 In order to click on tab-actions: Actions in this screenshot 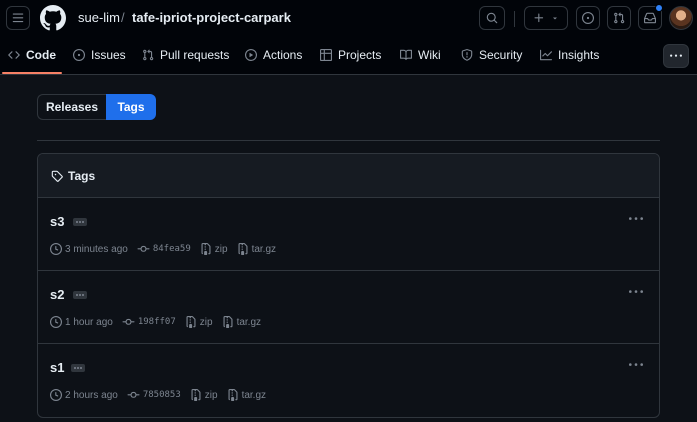, I will do `click(273, 55)`.